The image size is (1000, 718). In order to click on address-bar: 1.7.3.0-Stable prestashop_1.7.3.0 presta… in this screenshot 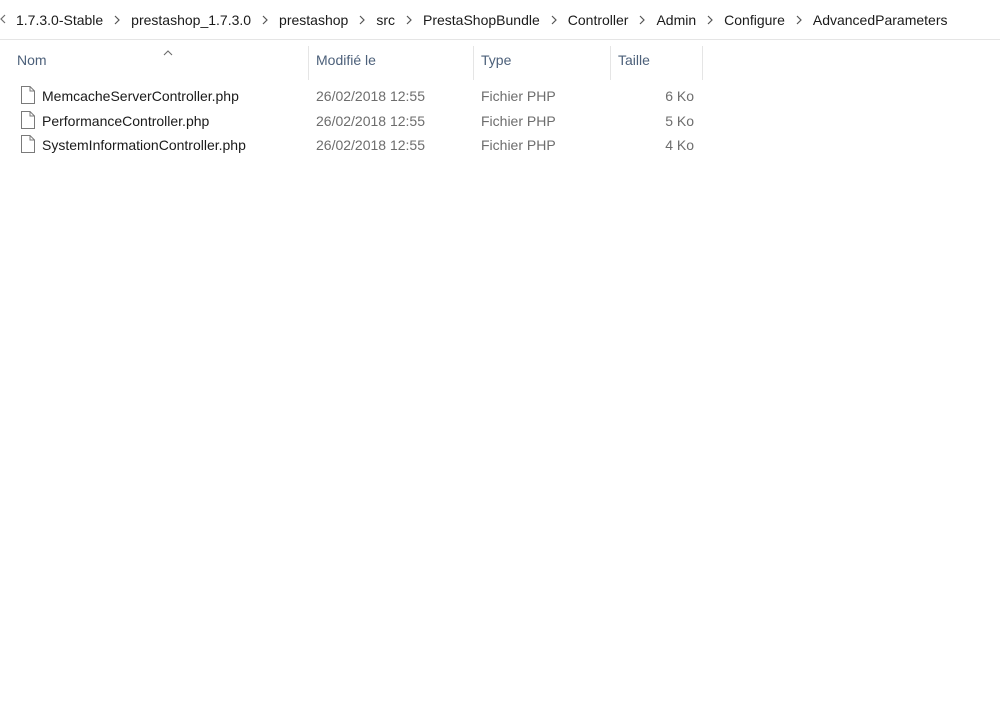, I will do `click(500, 20)`.